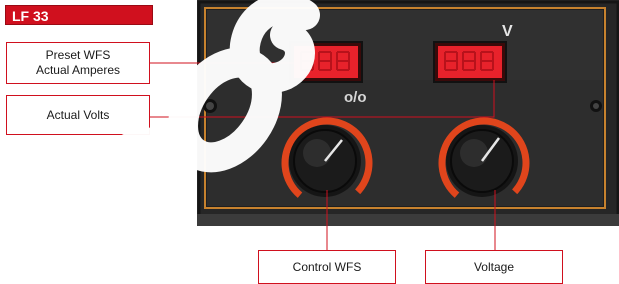 The width and height of the screenshot is (619, 284). What do you see at coordinates (507, 31) in the screenshot?
I see `volts-symbol-label: V` at bounding box center [507, 31].